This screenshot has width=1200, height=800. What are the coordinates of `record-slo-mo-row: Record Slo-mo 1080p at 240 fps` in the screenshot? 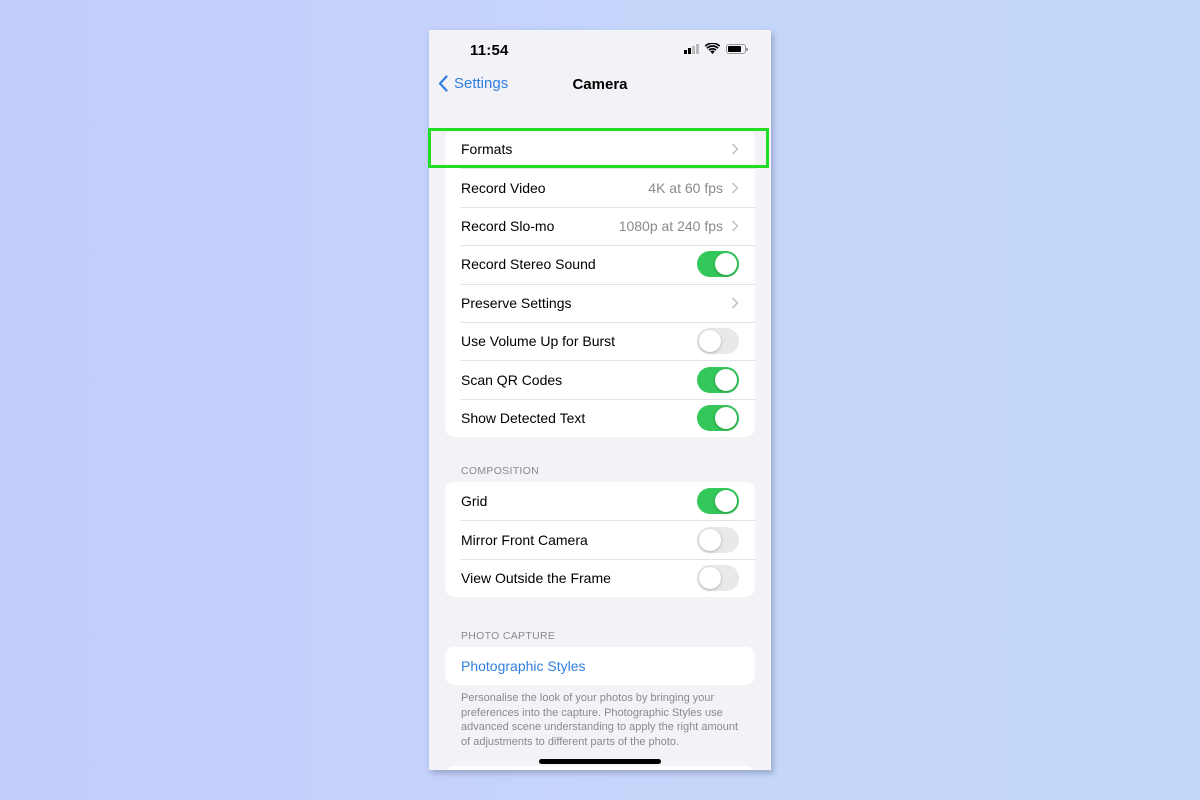 It's located at (600, 225).